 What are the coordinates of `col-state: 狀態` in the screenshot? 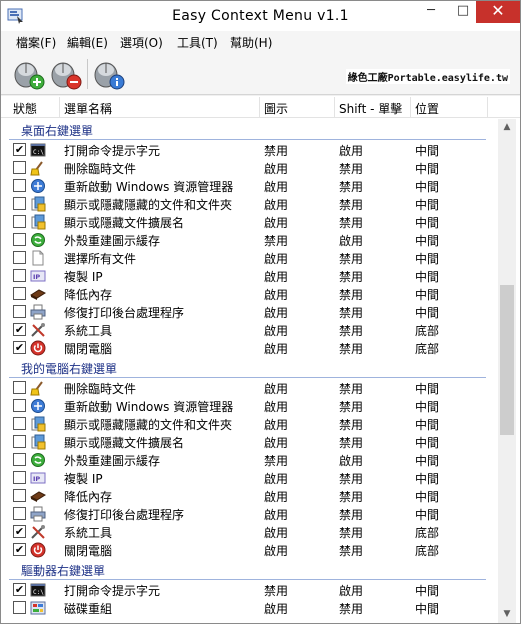 It's located at (25, 108).